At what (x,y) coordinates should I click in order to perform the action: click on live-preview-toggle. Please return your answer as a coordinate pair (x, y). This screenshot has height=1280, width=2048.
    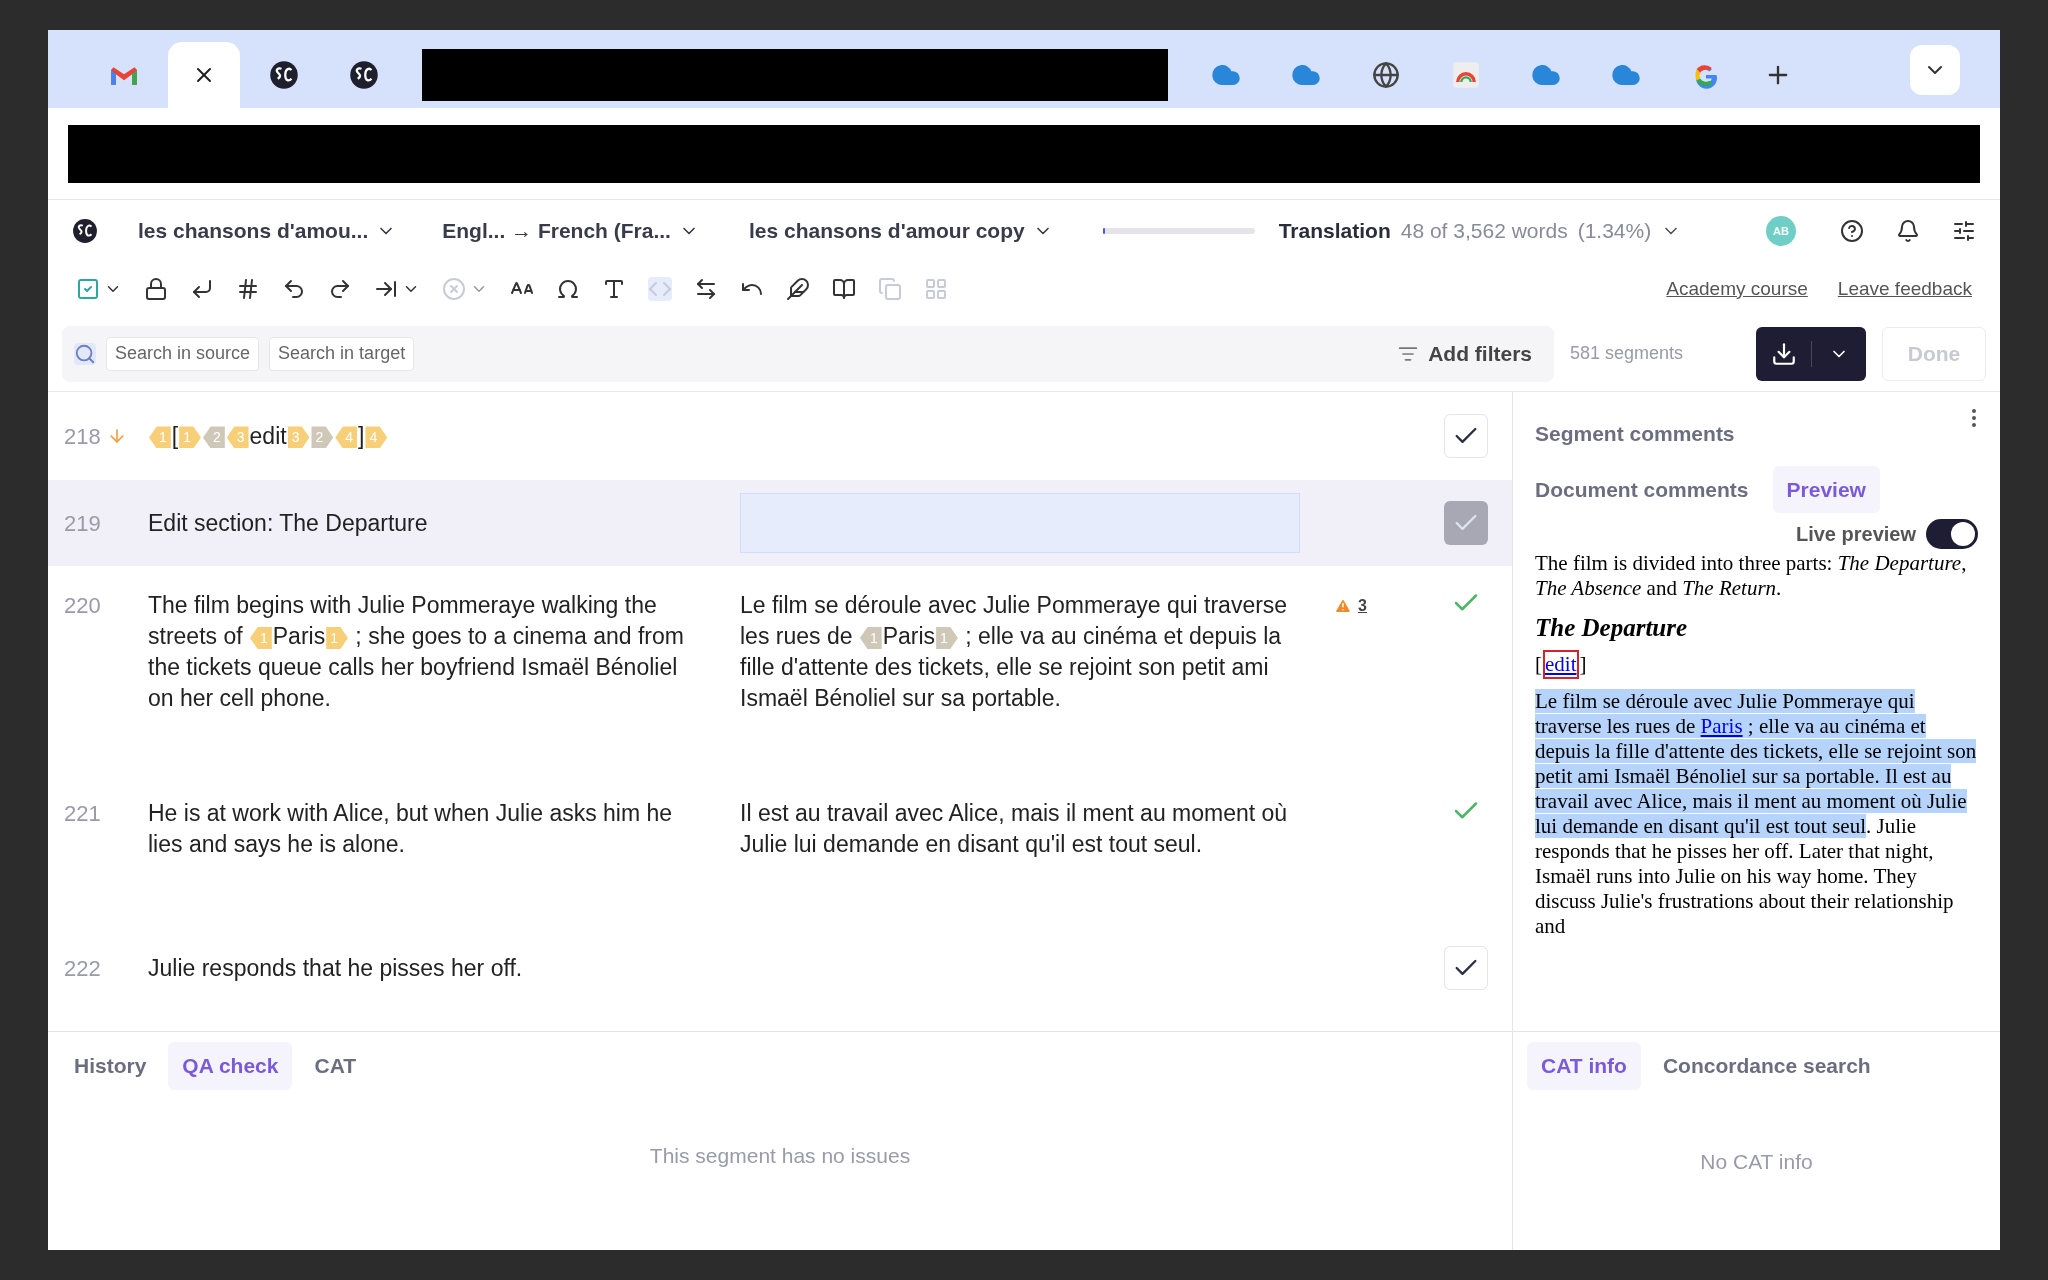
    Looking at the image, I should click on (1952, 534).